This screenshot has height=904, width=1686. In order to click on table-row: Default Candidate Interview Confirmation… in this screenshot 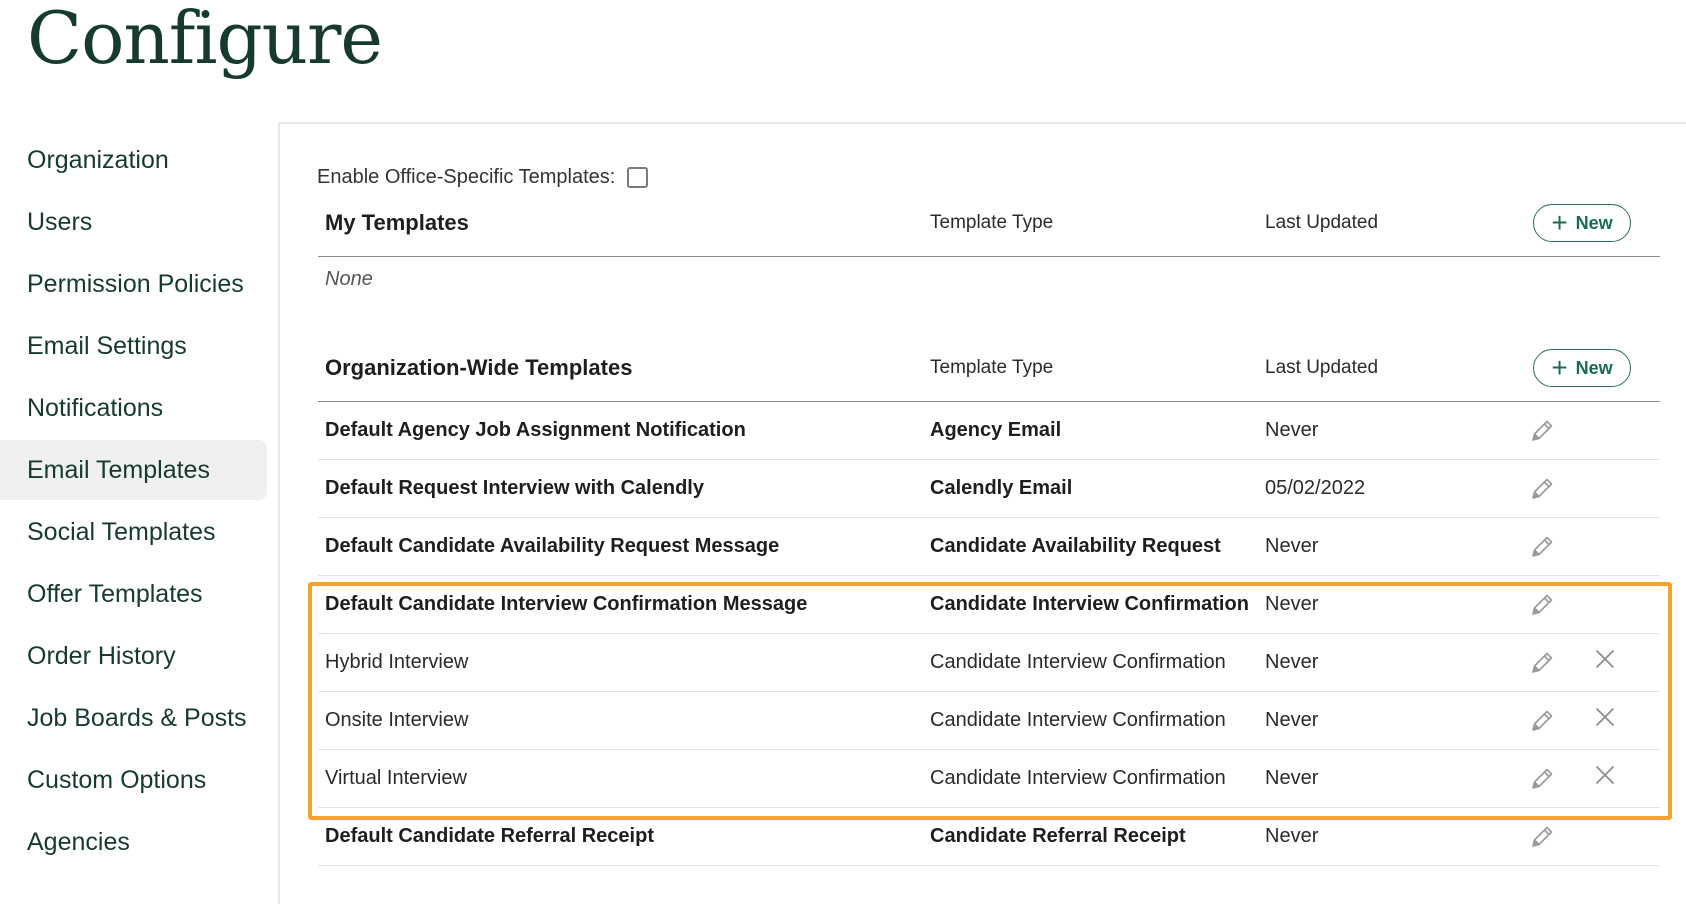, I will do `click(989, 605)`.